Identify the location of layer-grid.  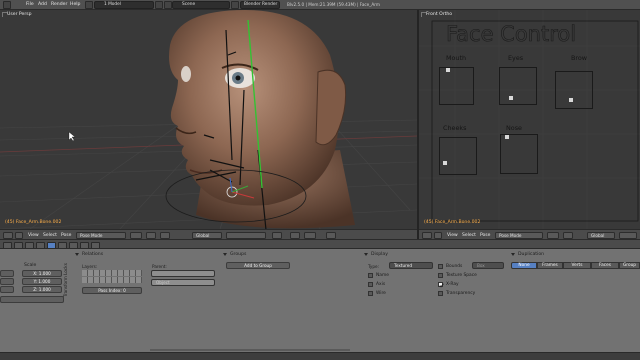
(112, 276).